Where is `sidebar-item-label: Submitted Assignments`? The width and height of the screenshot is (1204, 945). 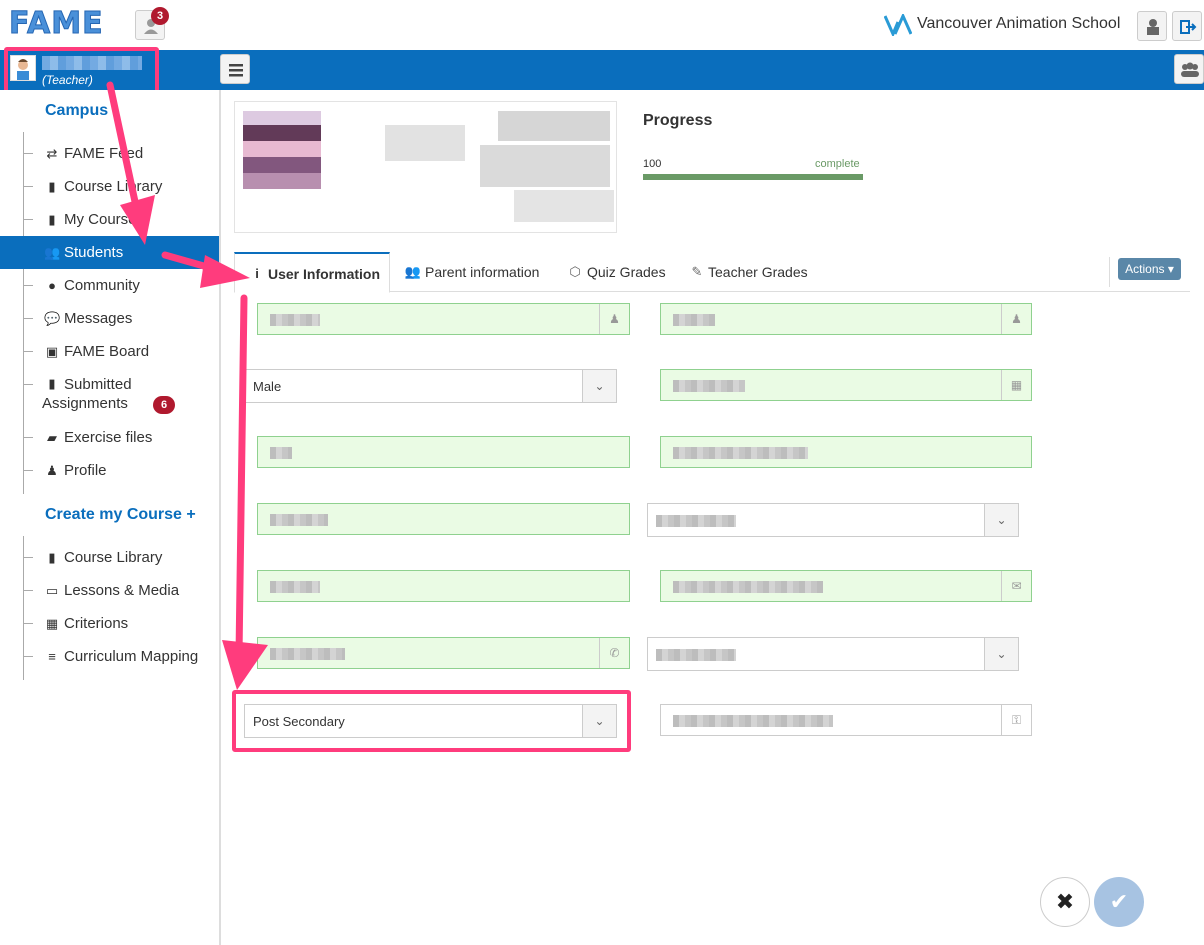
sidebar-item-label: Submitted Assignments is located at coordinates (87, 394).